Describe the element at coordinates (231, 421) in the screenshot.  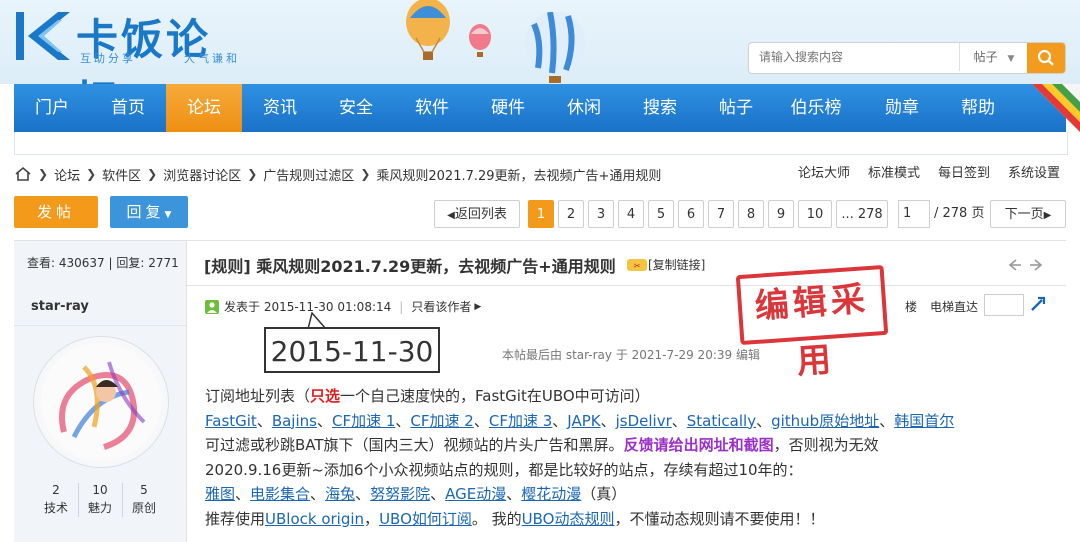
I see `subscription-link: FastGit` at that location.